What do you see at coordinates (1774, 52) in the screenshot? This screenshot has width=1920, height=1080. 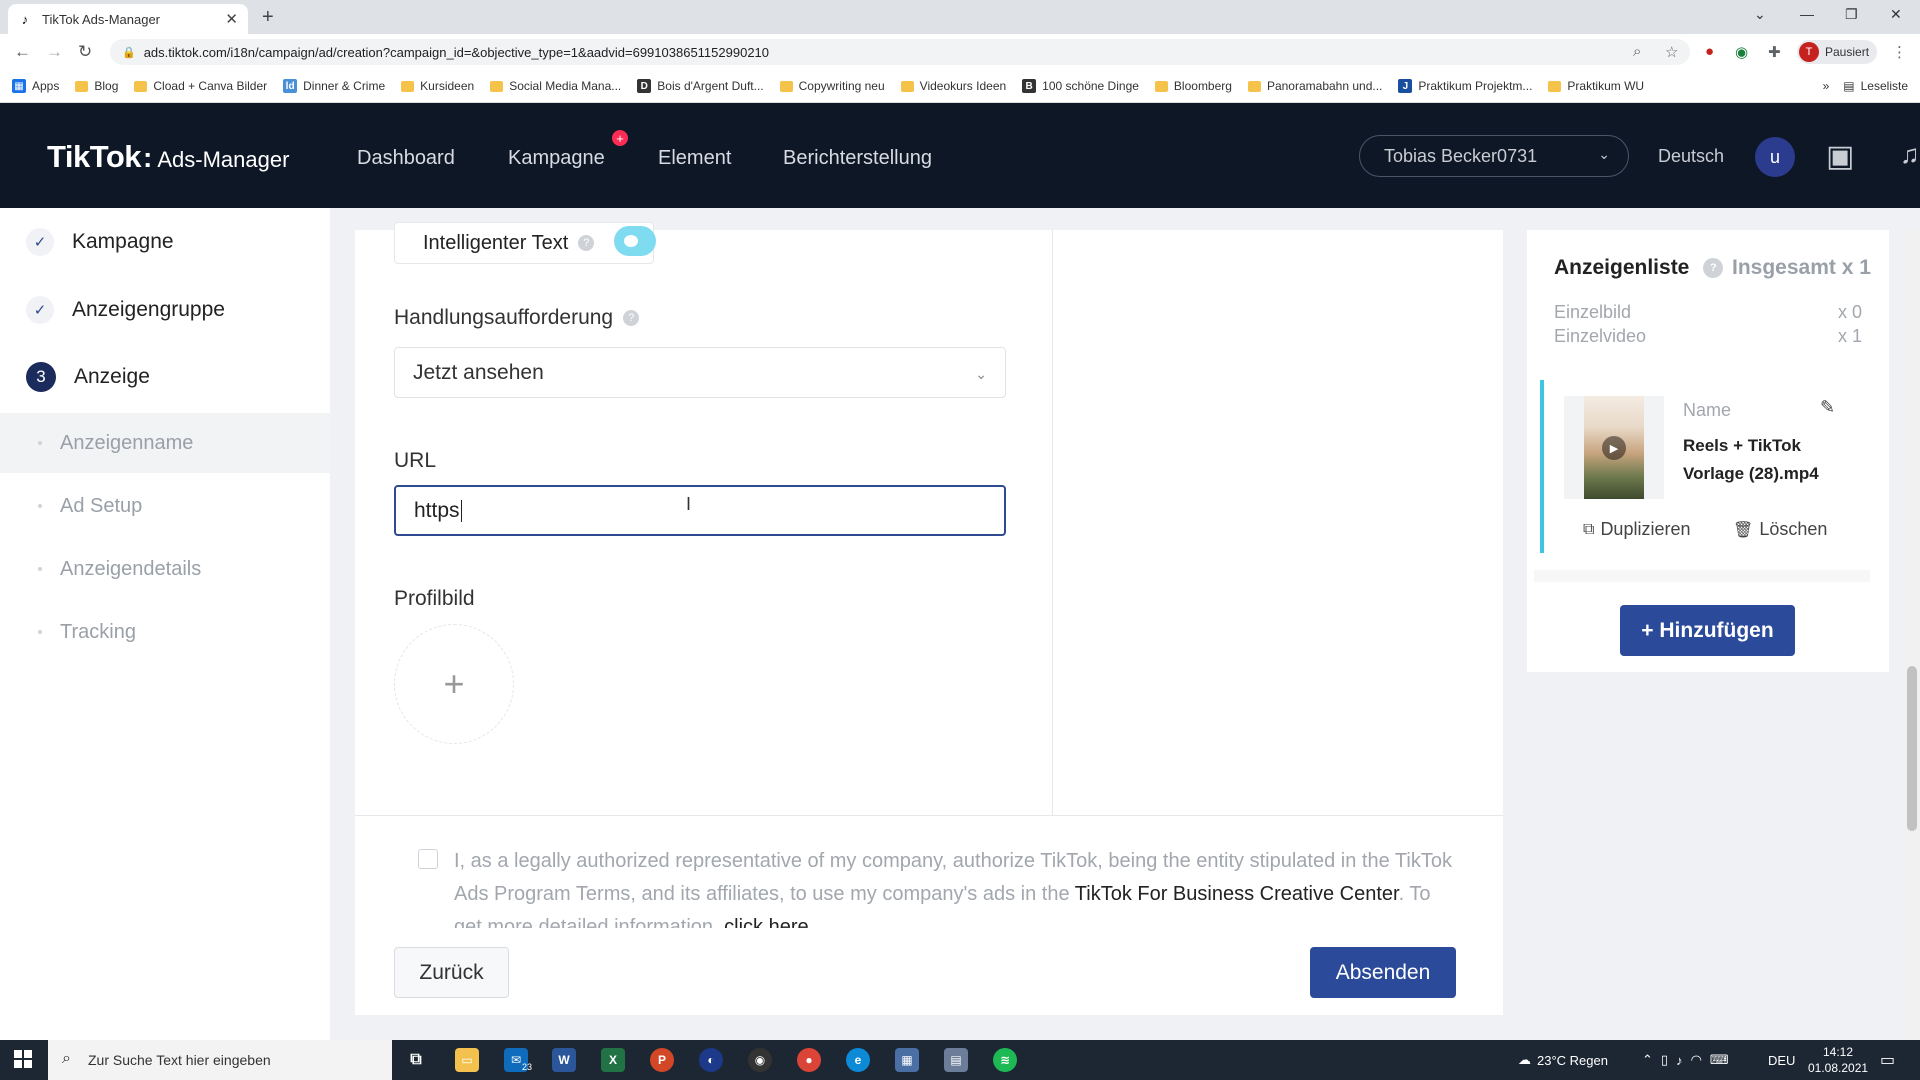 I see `extensions-puzzle-icon: ✚` at bounding box center [1774, 52].